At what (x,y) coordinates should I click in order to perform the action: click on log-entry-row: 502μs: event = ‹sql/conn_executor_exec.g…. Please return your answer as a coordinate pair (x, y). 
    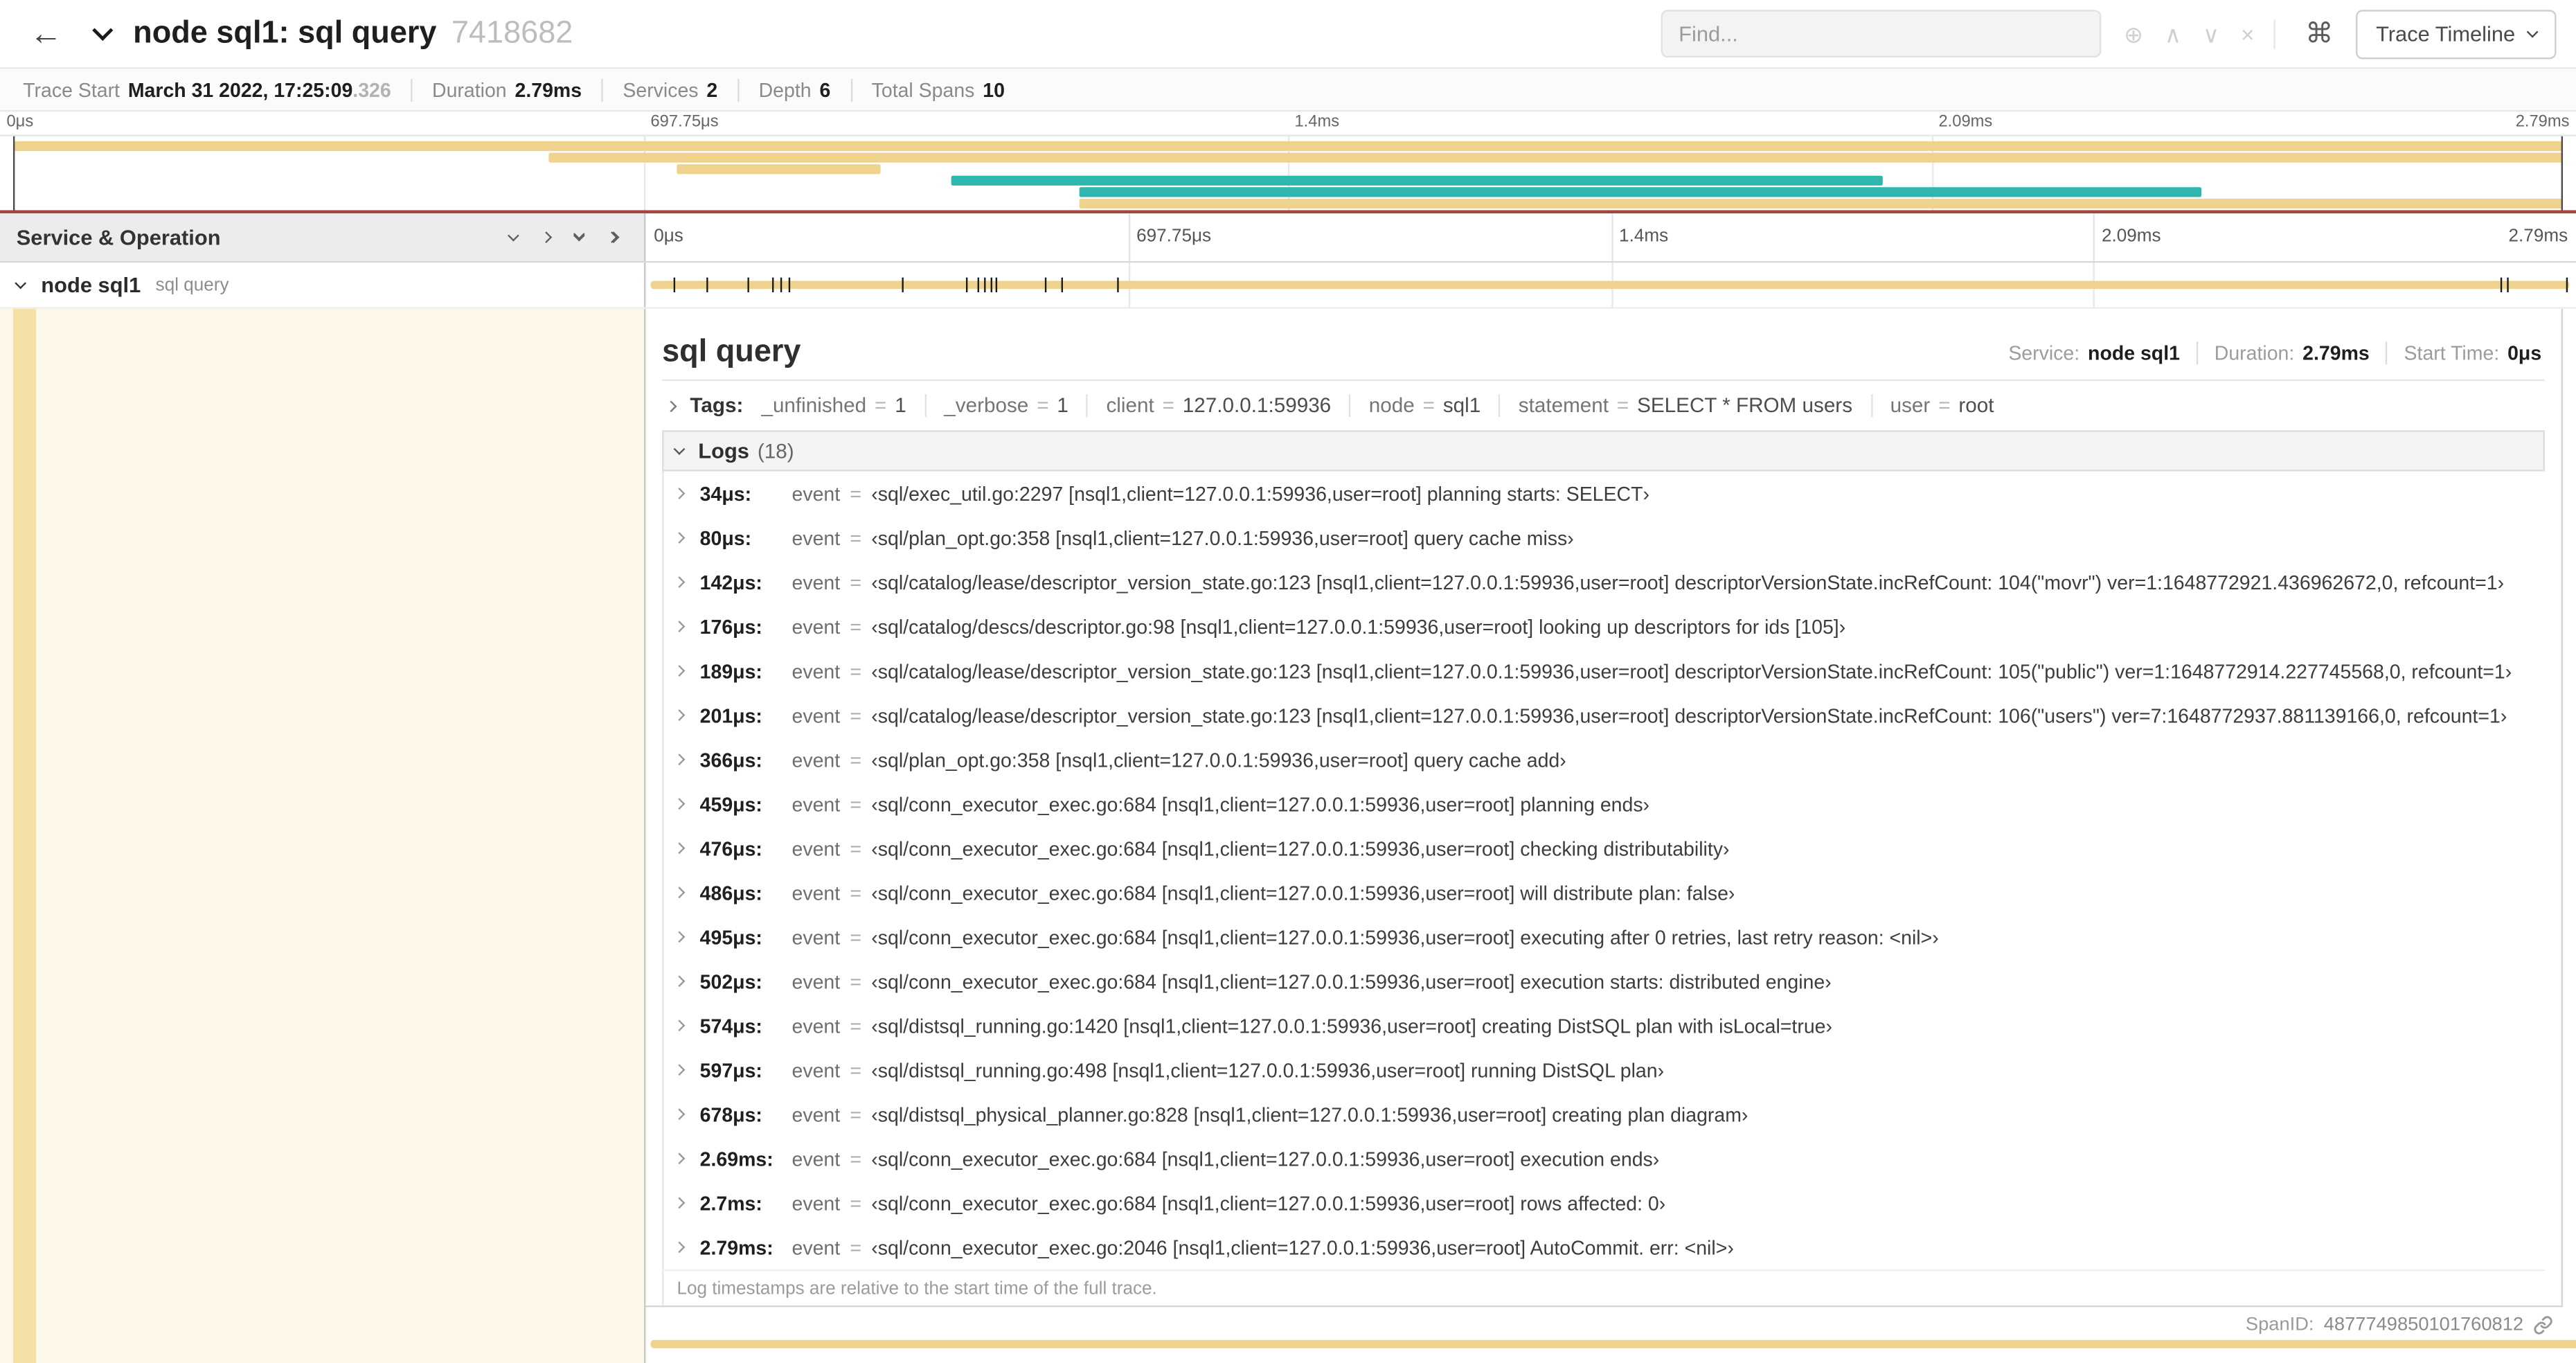
    Looking at the image, I should click on (1603, 981).